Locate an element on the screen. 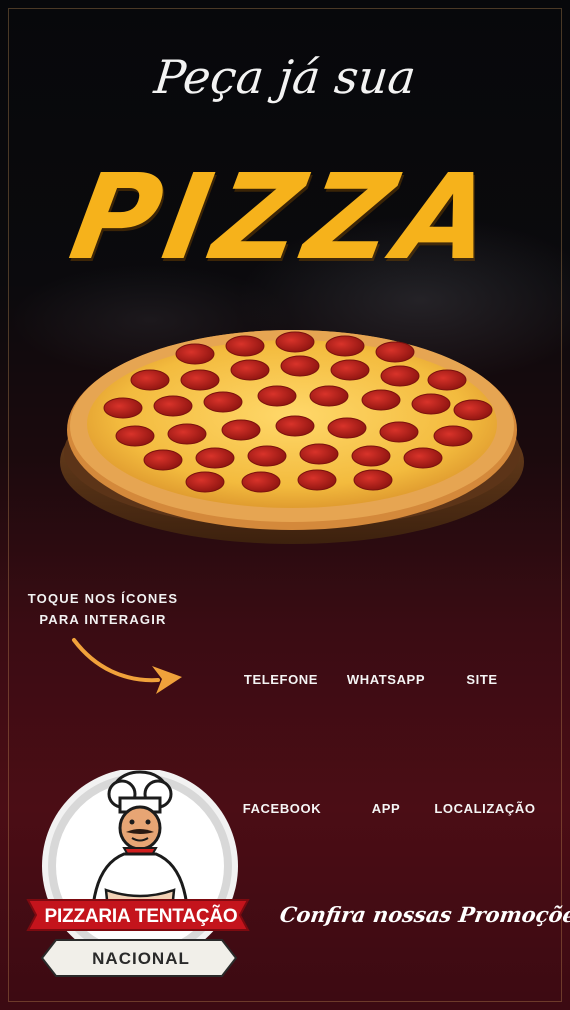 This screenshot has height=1010, width=570. site-button: SITE is located at coordinates (482, 679).